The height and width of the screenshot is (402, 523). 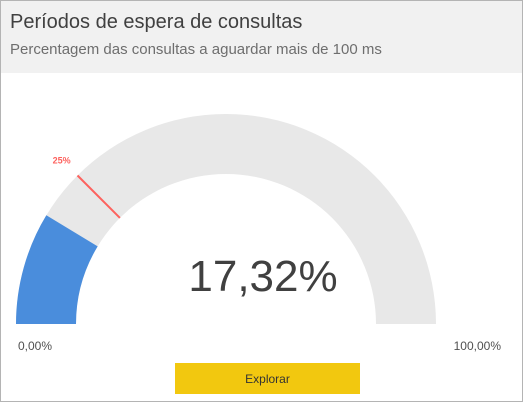 I want to click on explore-button: Explorar, so click(x=267, y=378).